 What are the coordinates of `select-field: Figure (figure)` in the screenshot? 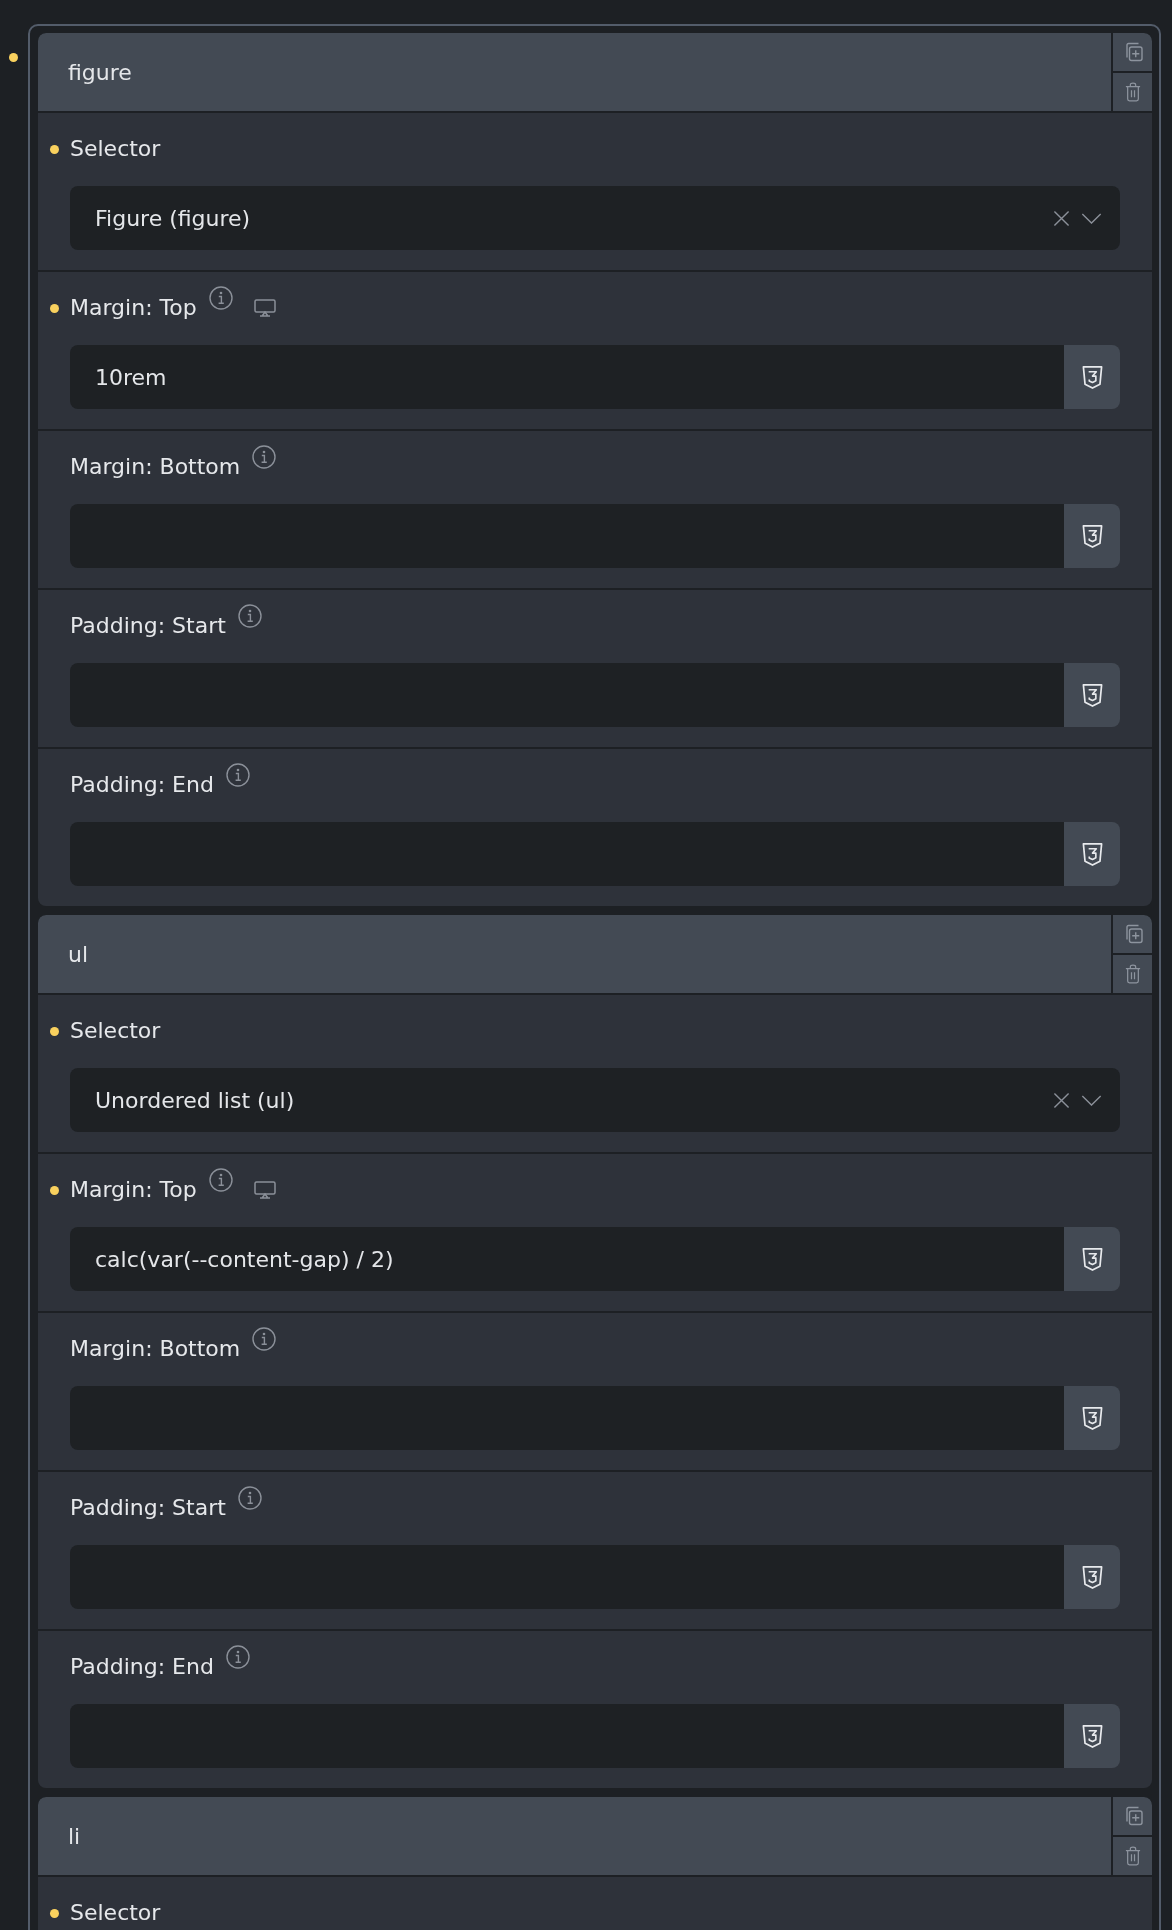 It's located at (595, 218).